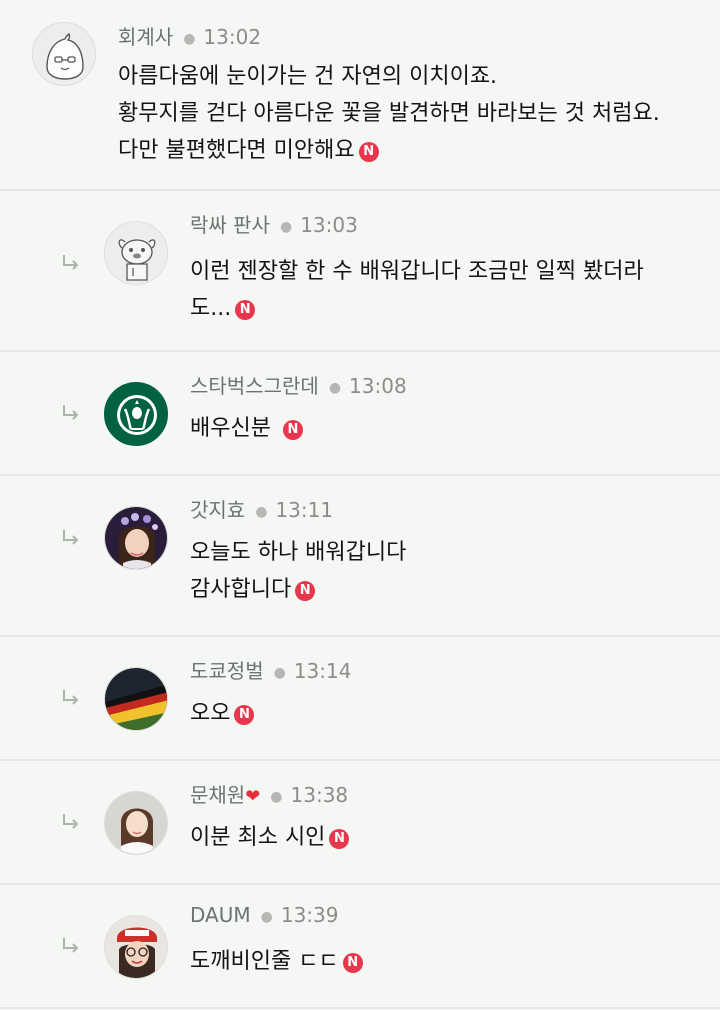  I want to click on timestamp: 13:08, so click(378, 386).